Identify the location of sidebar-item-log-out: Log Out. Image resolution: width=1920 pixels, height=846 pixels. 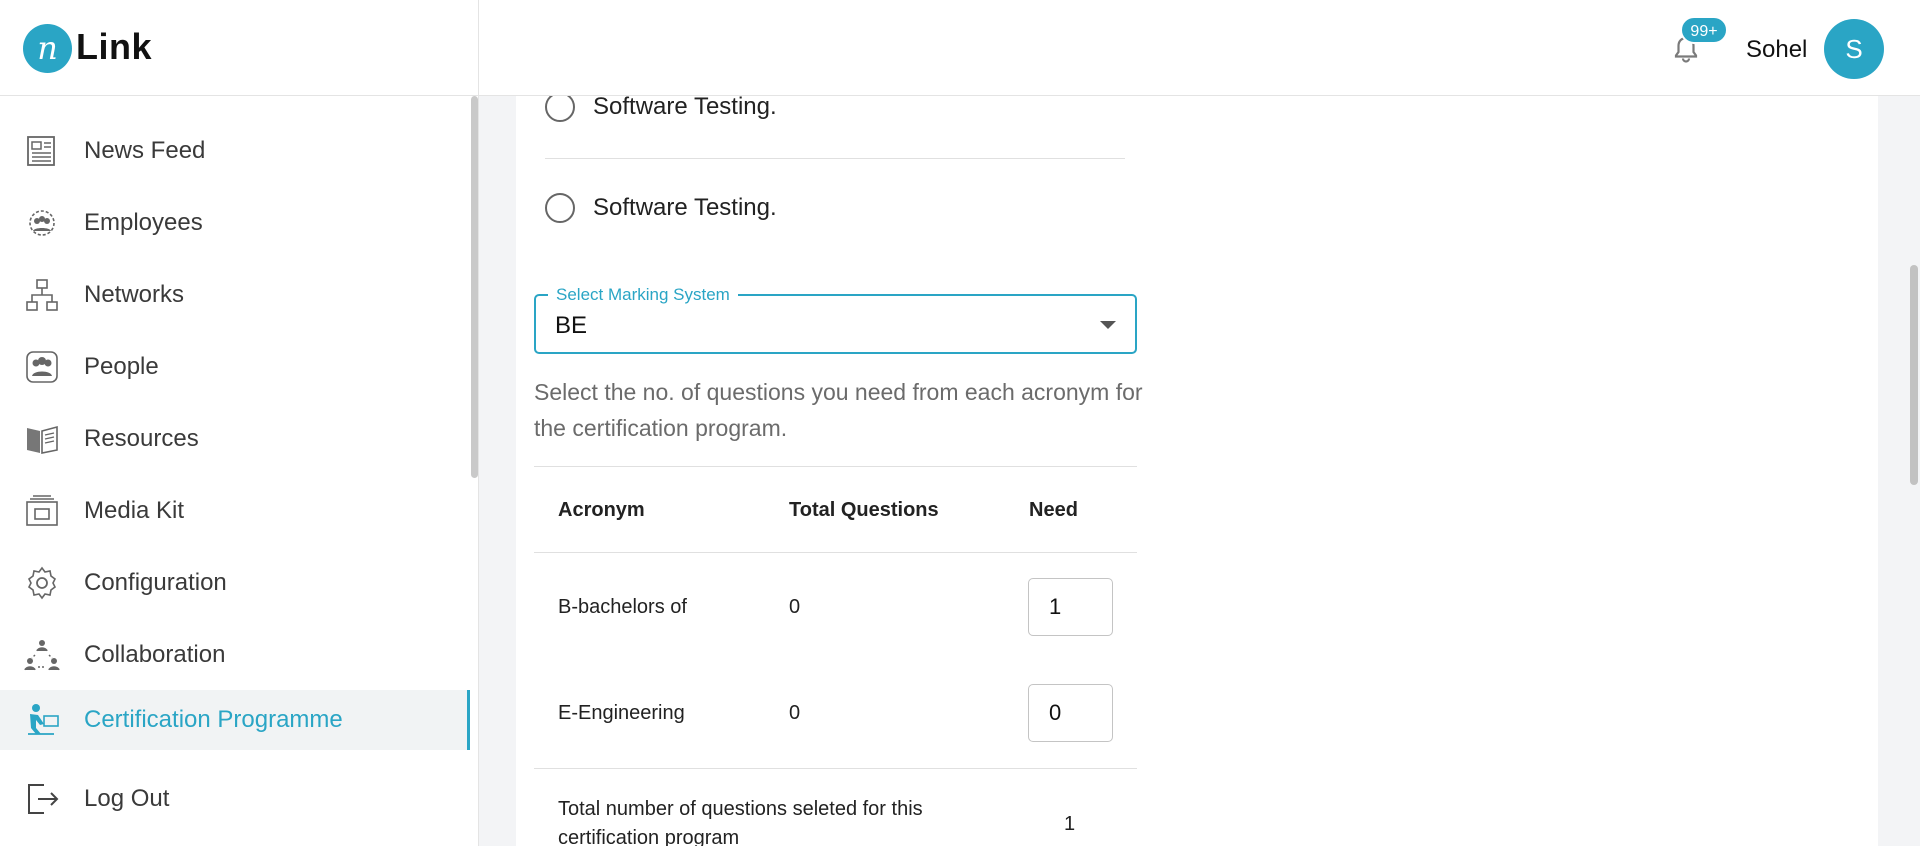
(235, 799).